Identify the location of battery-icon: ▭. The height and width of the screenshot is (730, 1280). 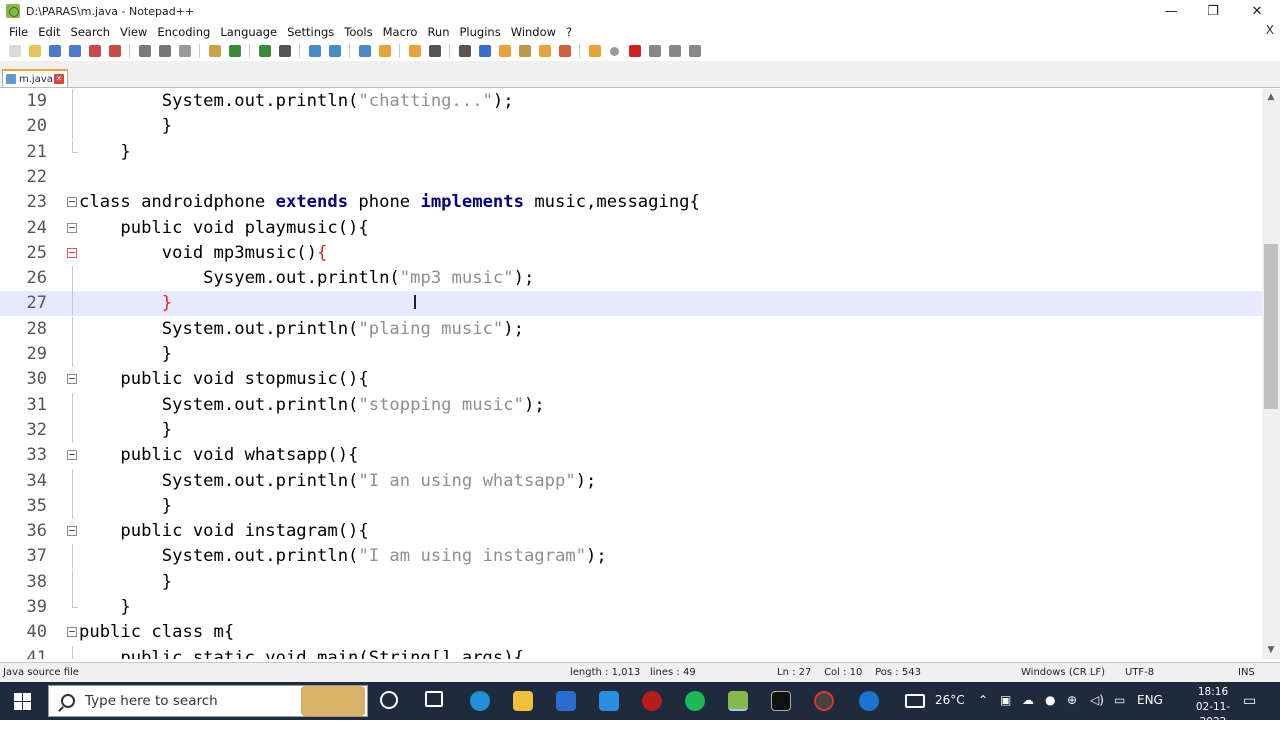
(1119, 700).